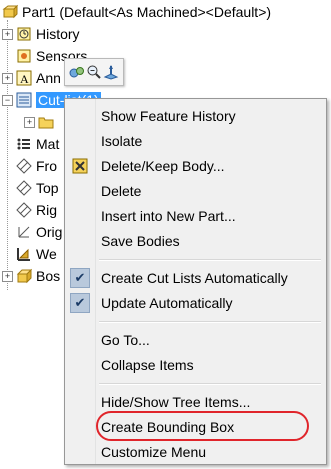  Describe the element at coordinates (147, 365) in the screenshot. I see `menu-label: Collapse Items` at that location.